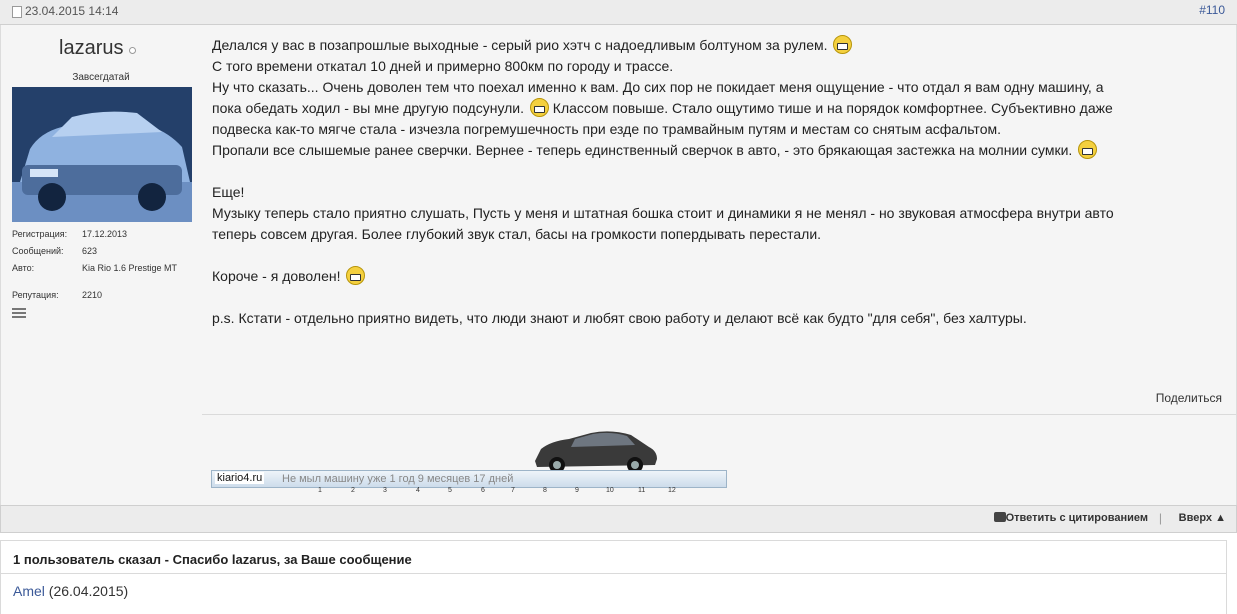  Describe the element at coordinates (17, 12) in the screenshot. I see `document-icon` at that location.